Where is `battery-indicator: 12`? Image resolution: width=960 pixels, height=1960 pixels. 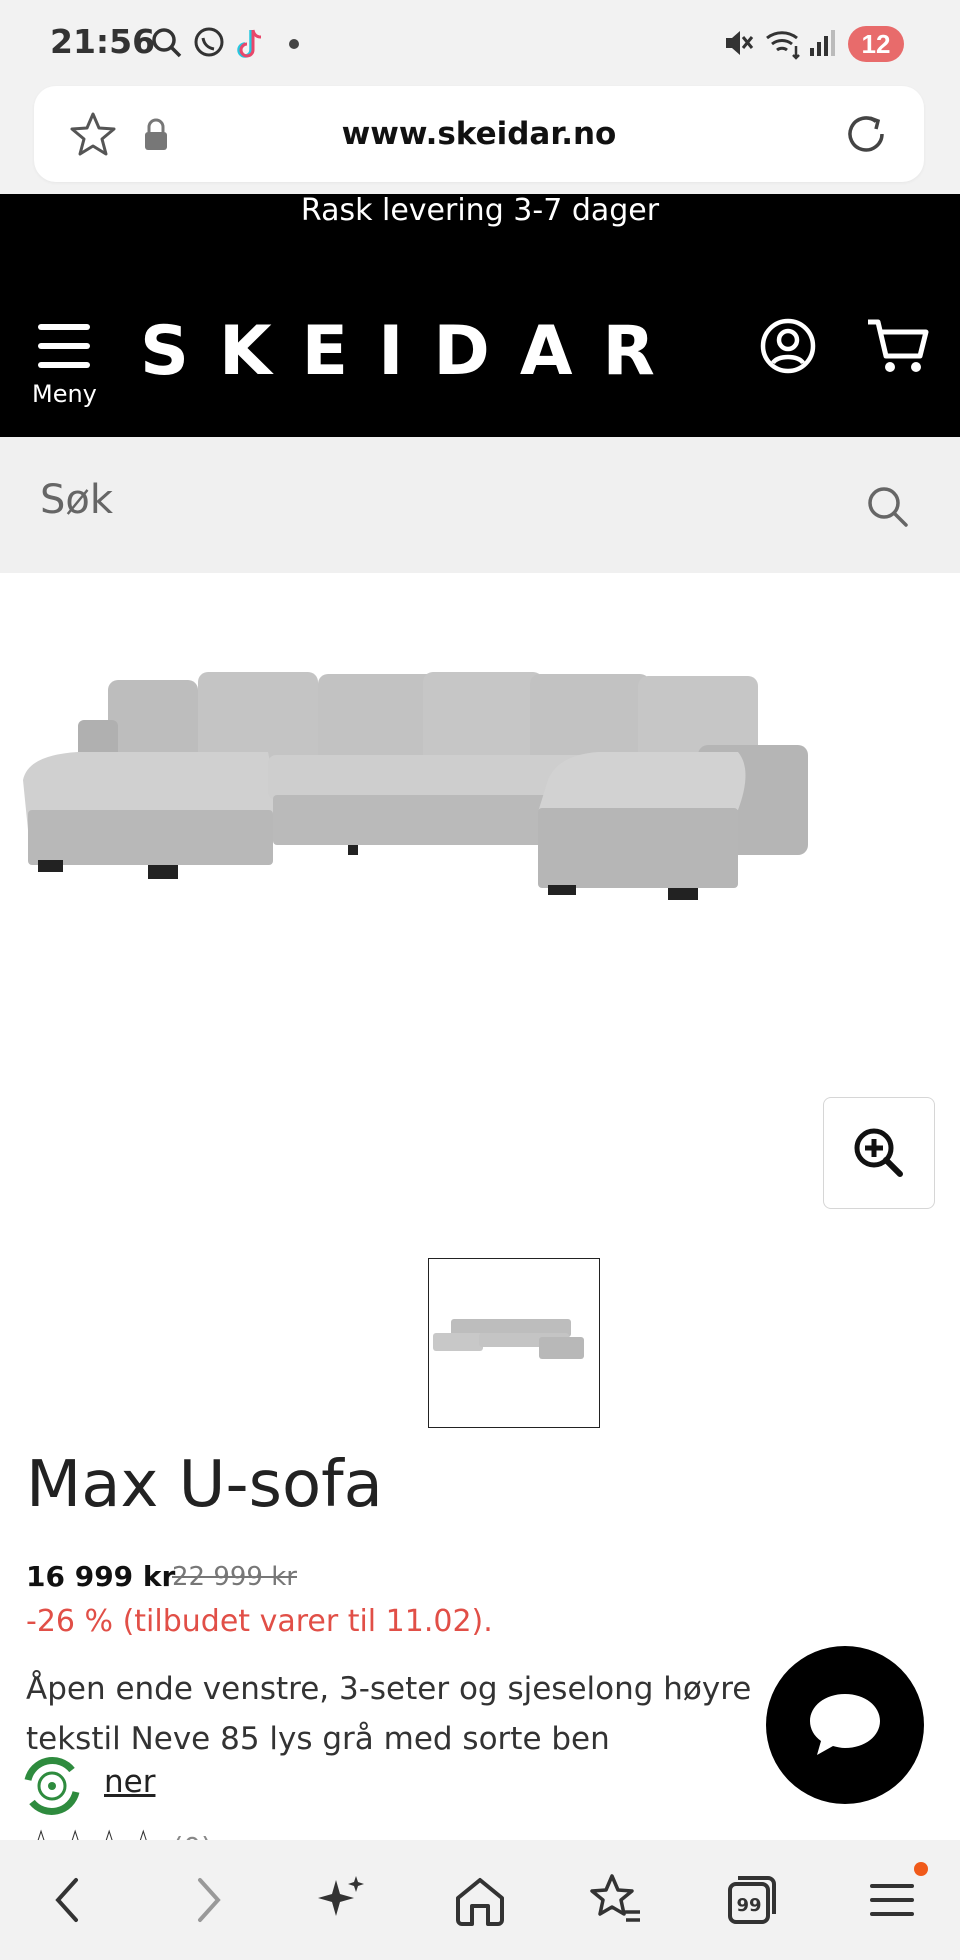 battery-indicator: 12 is located at coordinates (876, 44).